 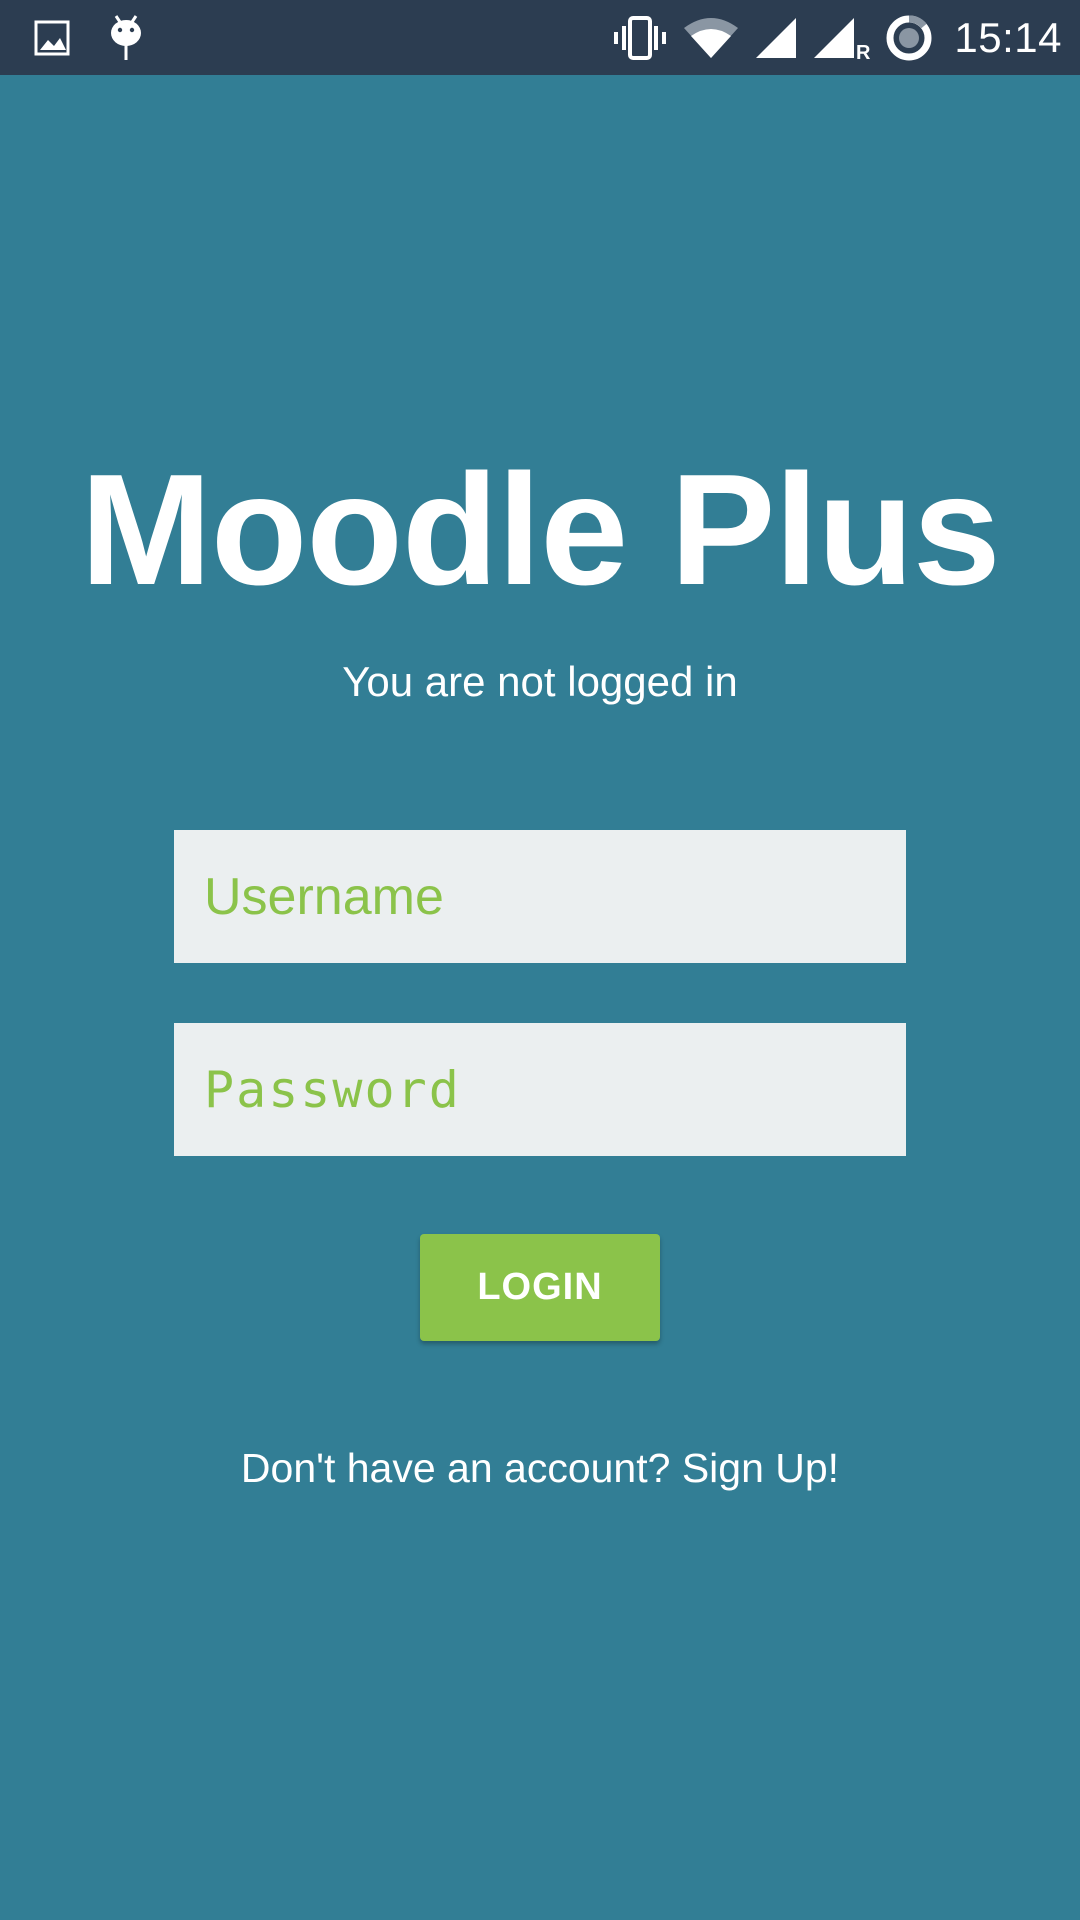 What do you see at coordinates (540, 1089) in the screenshot?
I see `password-input` at bounding box center [540, 1089].